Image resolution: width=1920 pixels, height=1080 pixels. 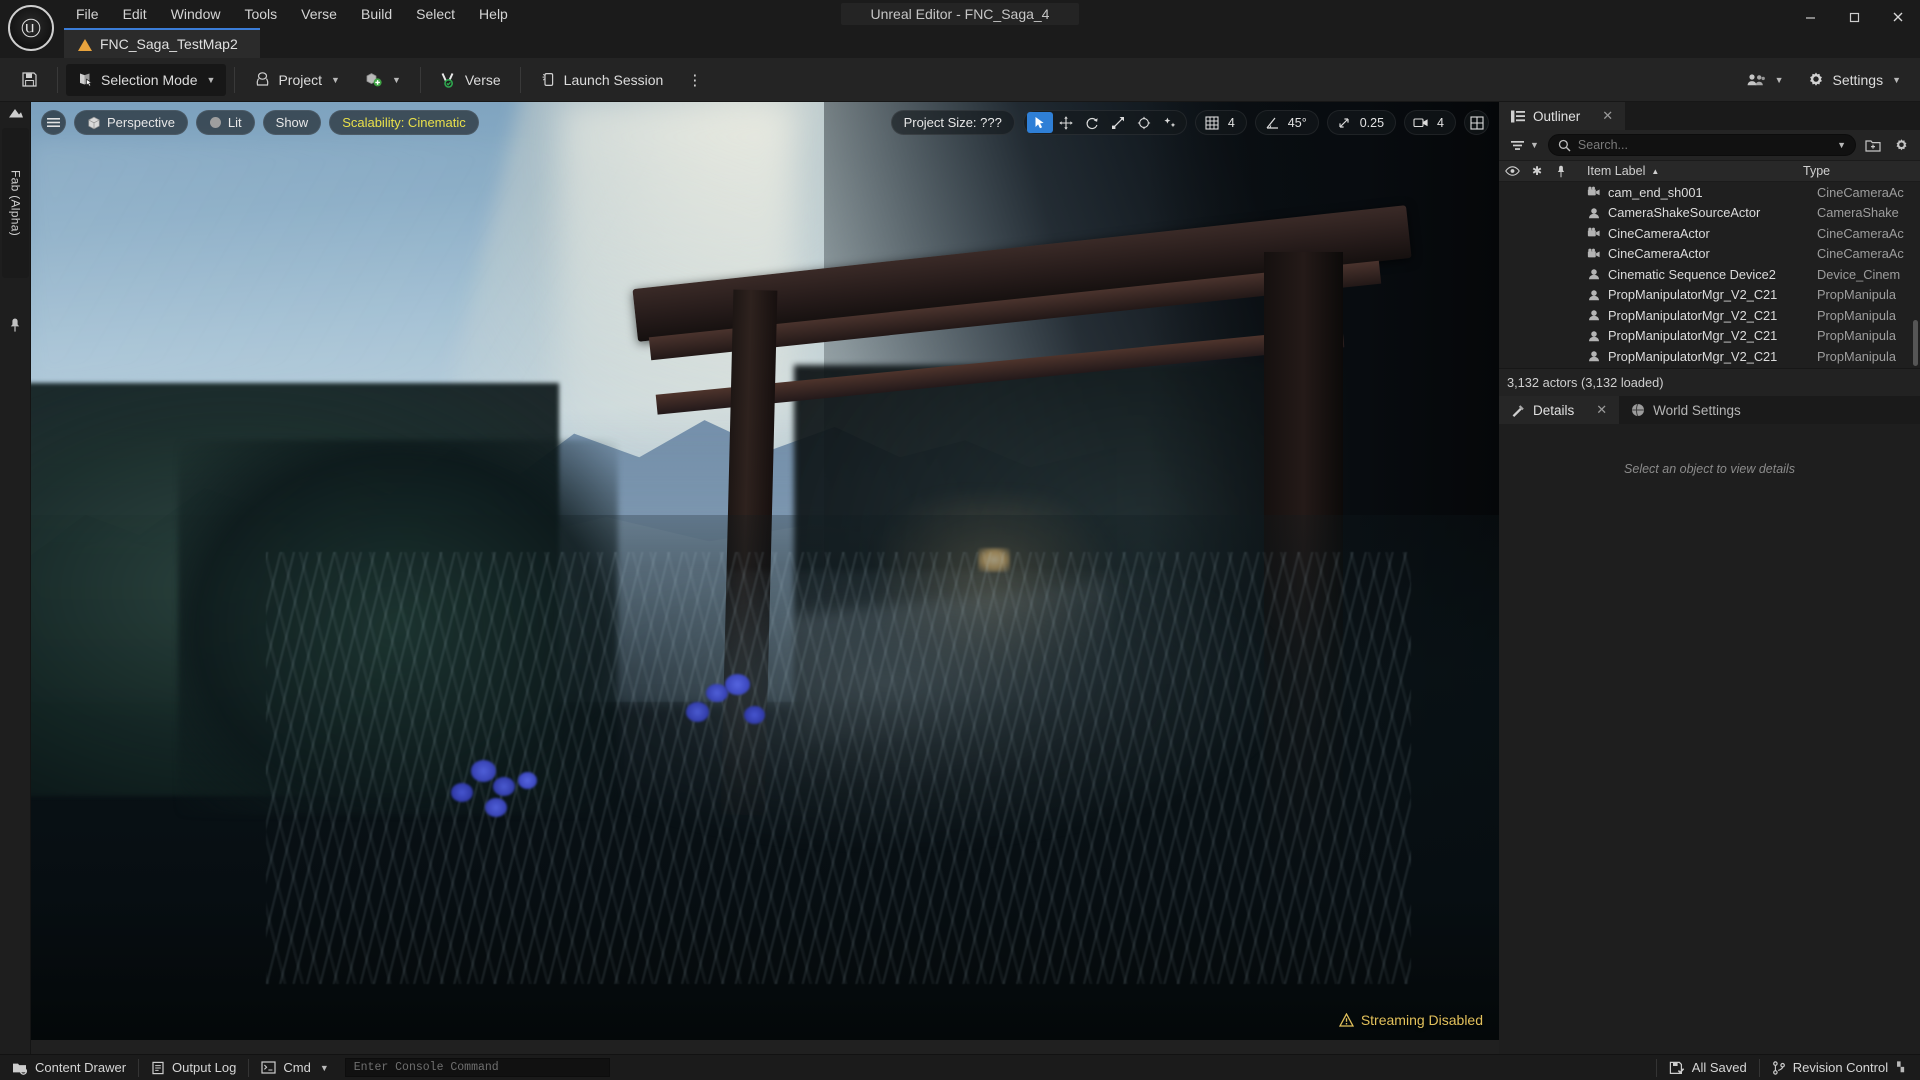 I want to click on launch-session-button: Launch Session, so click(x=602, y=80).